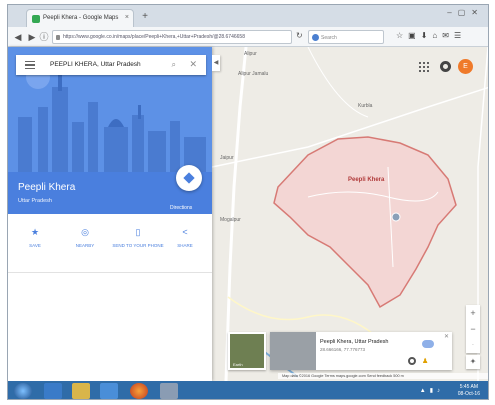 This screenshot has width=495, height=405. Describe the element at coordinates (18, 37) in the screenshot. I see `back-arrow-icon: ◀` at that location.